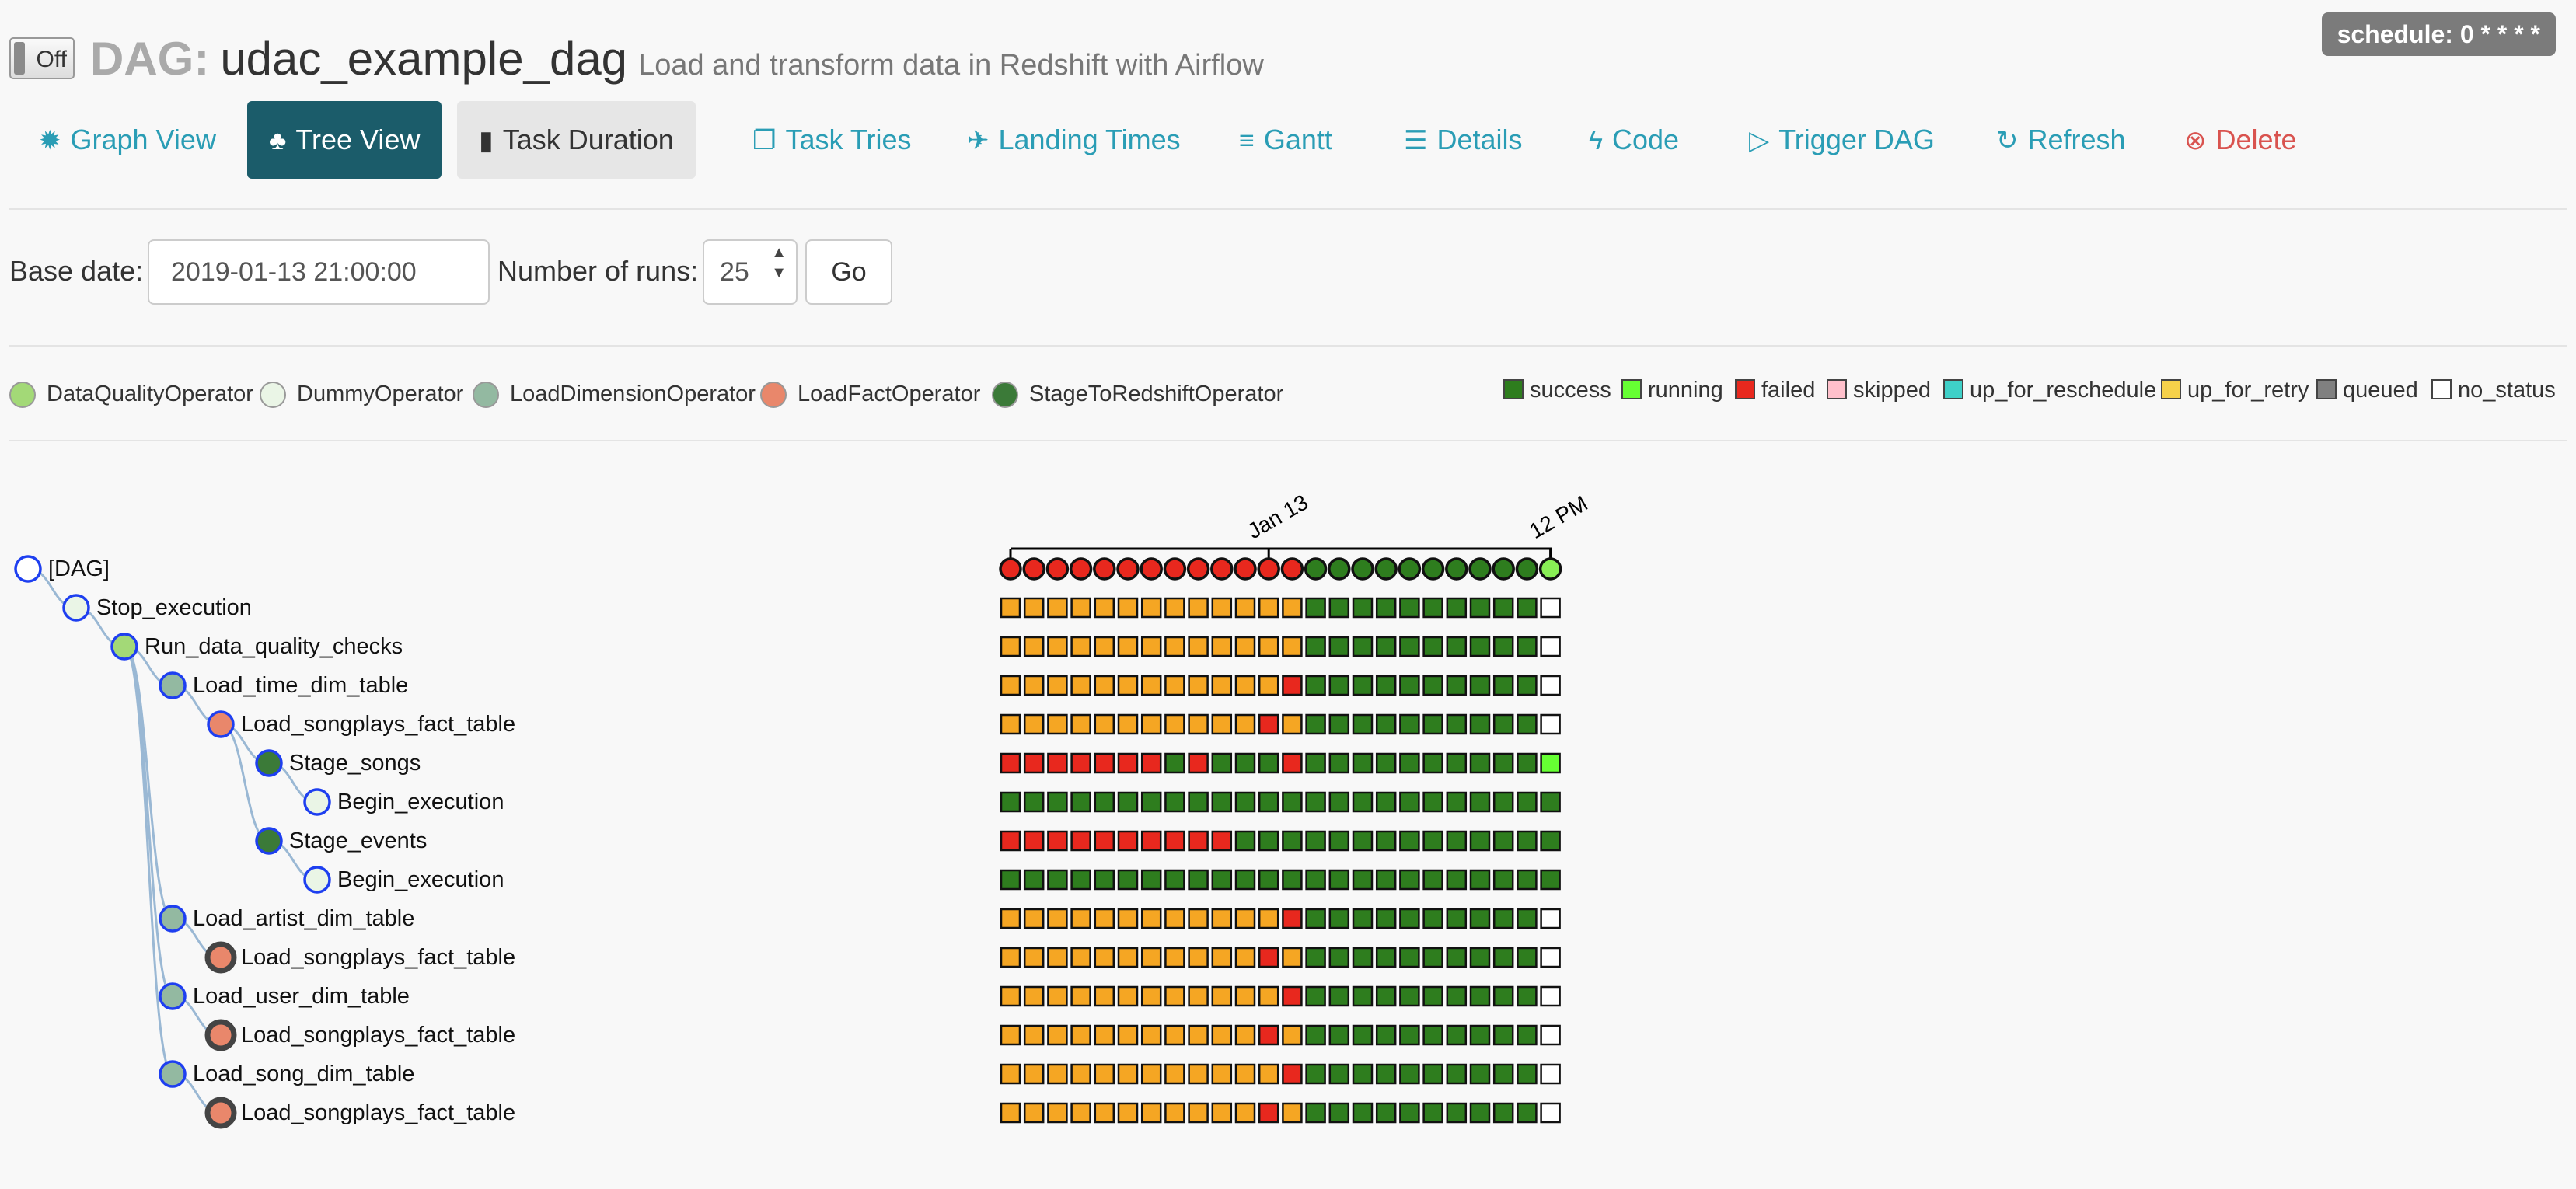 This screenshot has width=2576, height=1189. Describe the element at coordinates (79, 568) in the screenshot. I see `task-label: [DAG]` at that location.